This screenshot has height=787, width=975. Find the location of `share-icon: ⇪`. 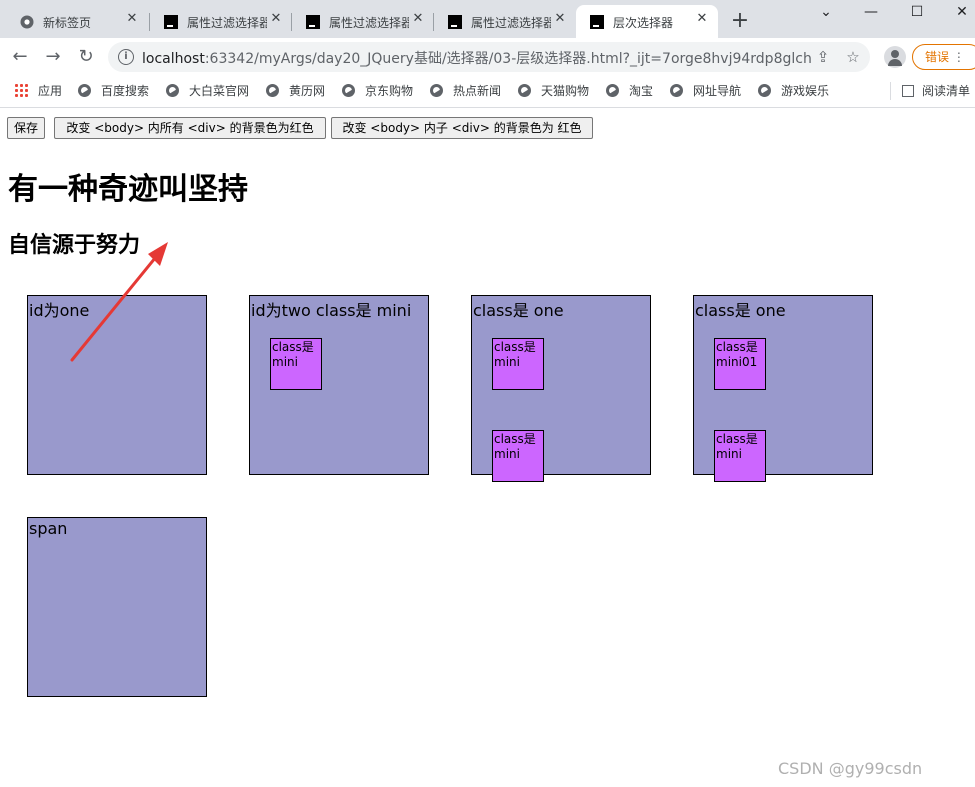

share-icon: ⇪ is located at coordinates (823, 57).